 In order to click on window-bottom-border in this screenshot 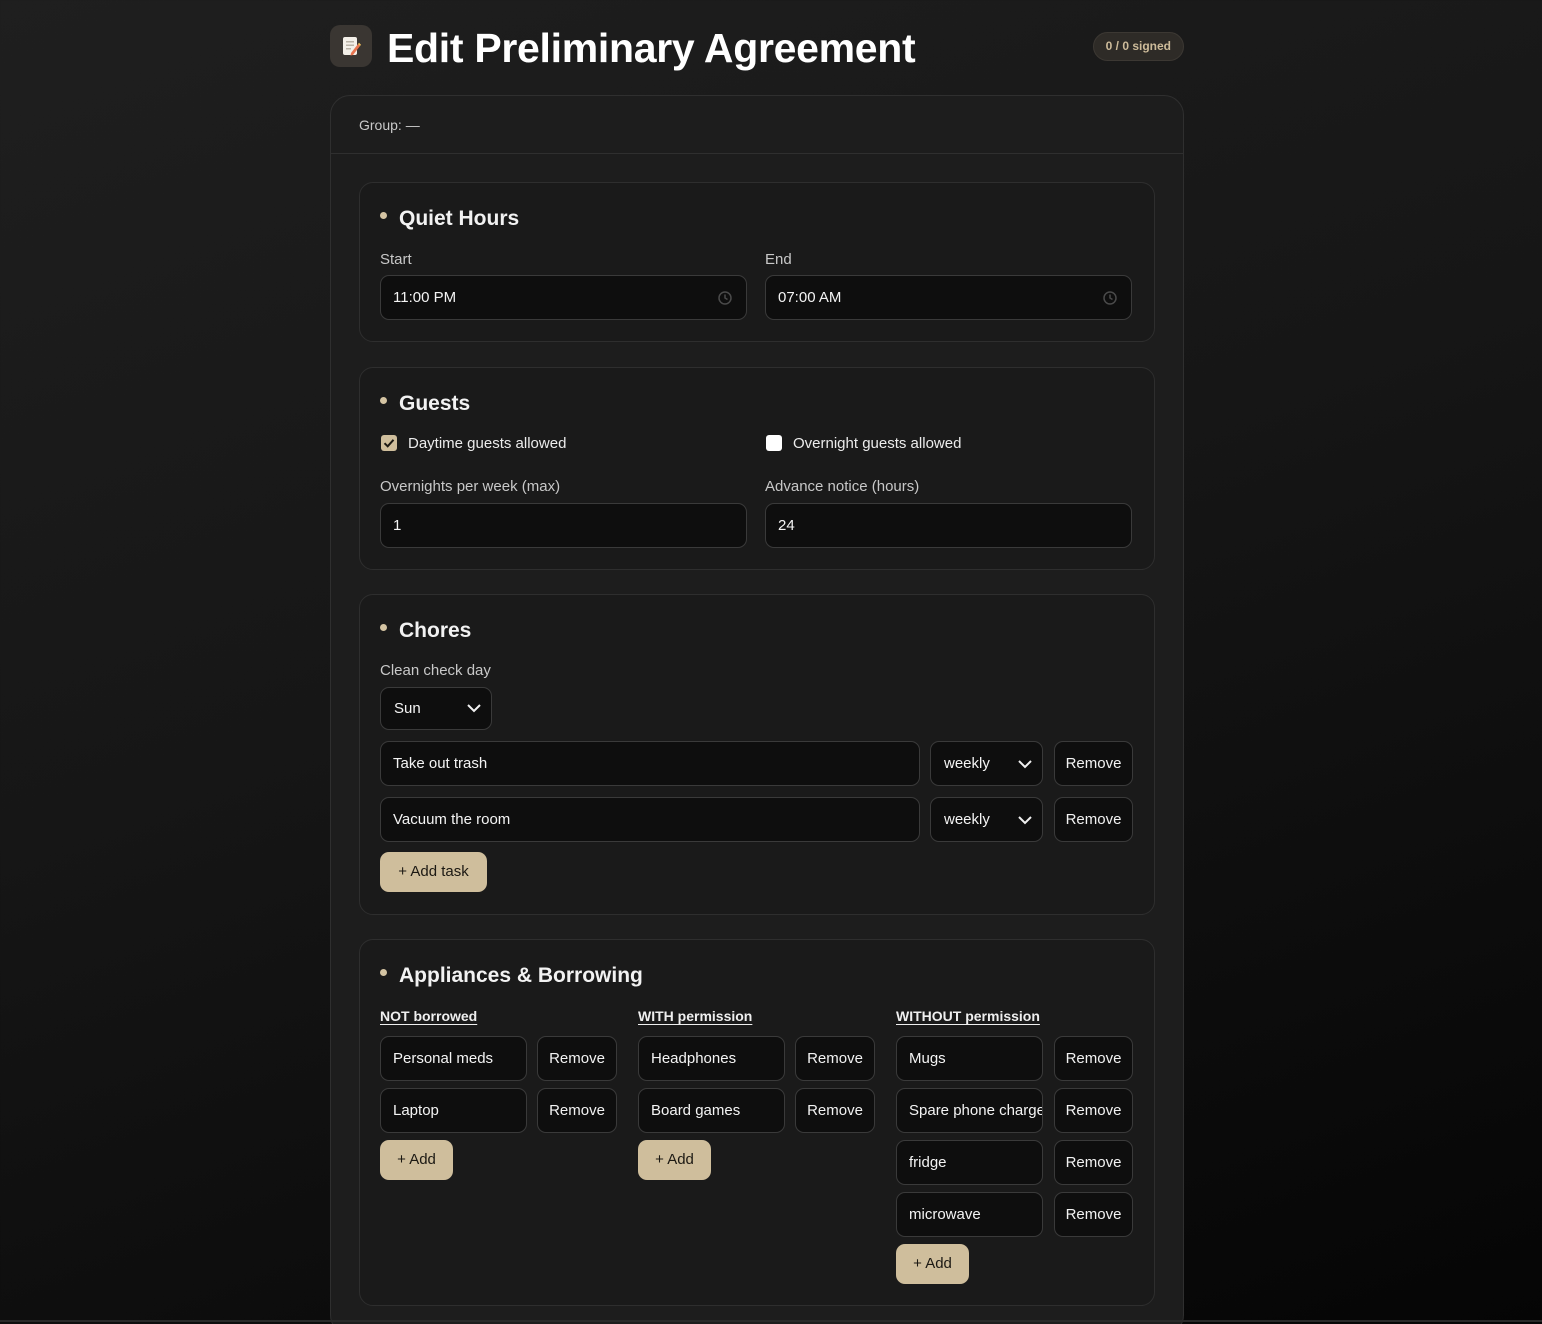, I will do `click(771, 1321)`.